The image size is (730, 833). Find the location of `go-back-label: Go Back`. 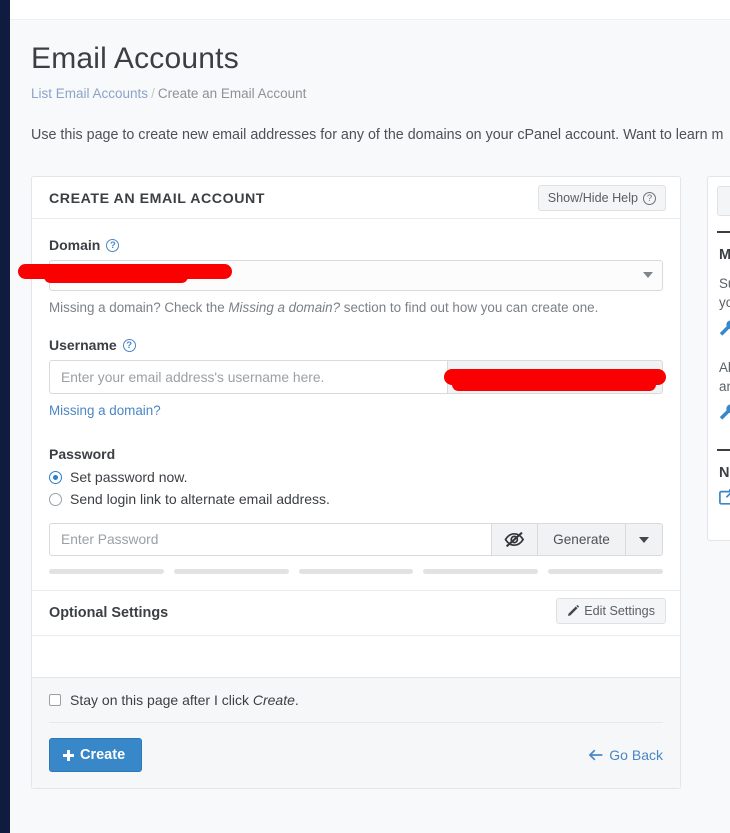

go-back-label: Go Back is located at coordinates (636, 755).